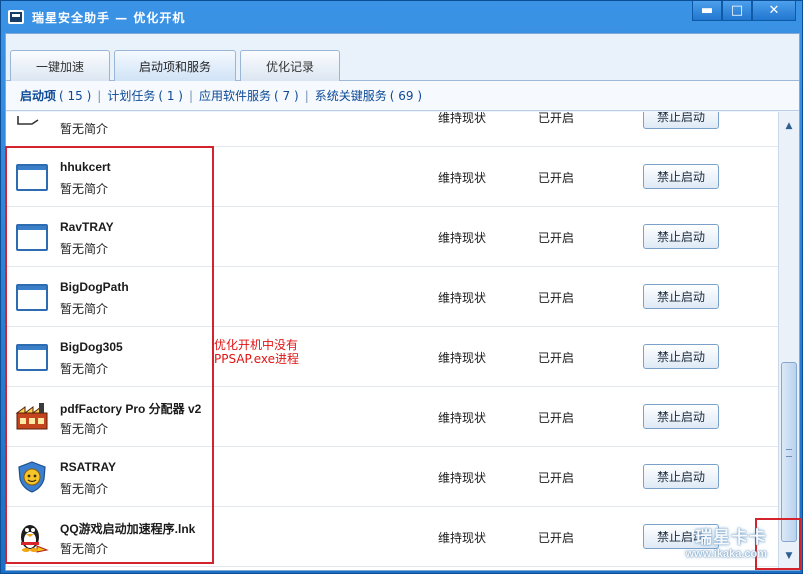 Image resolution: width=803 pixels, height=574 pixels. Describe the element at coordinates (256, 345) in the screenshot. I see `annotation-line: 优化开机中没有` at that location.